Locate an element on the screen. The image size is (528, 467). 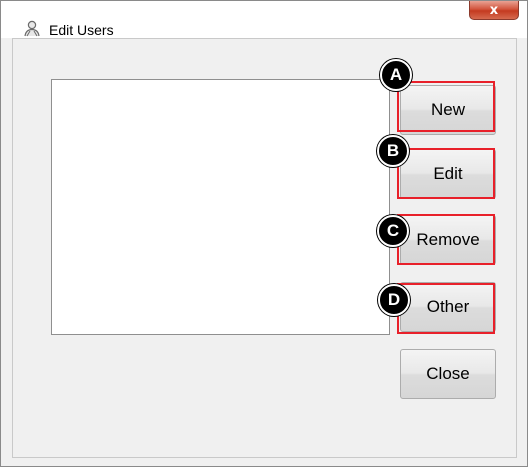
callout-highlight-edit is located at coordinates (446, 173).